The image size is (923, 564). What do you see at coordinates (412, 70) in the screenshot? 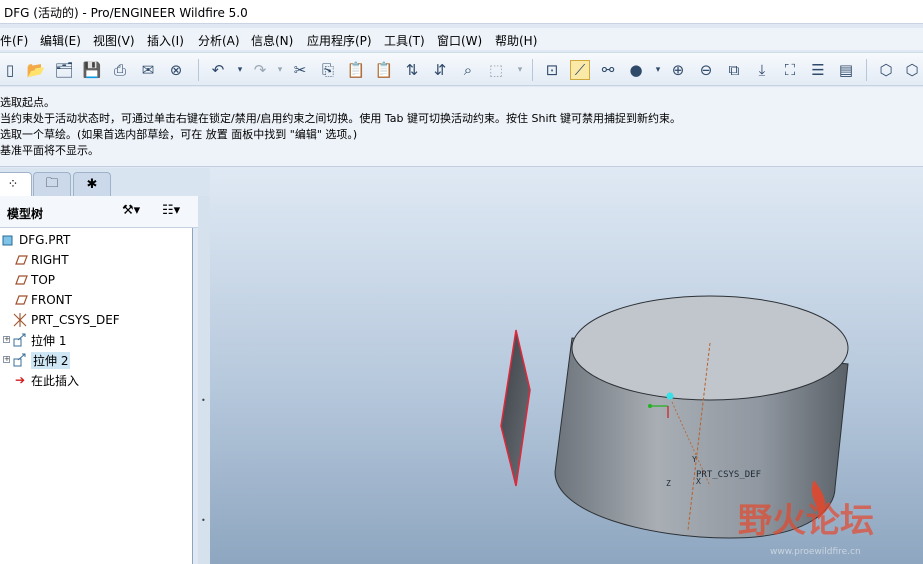
I see `regenerate-icon: ⇅` at bounding box center [412, 70].